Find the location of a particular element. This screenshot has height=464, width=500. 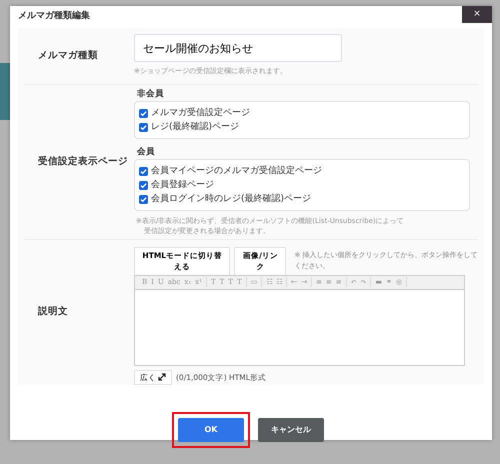

checkbox-label: 会員マイページのメルマガ受信設定ページ is located at coordinates (236, 171).